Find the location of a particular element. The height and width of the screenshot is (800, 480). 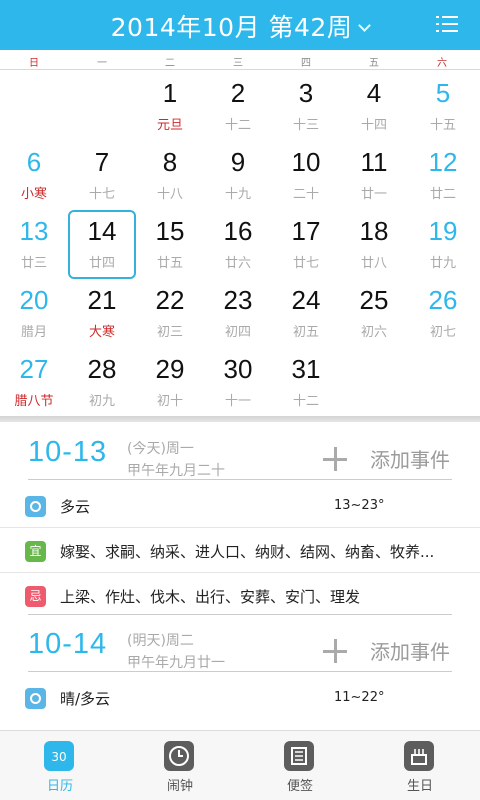

calendar-day: 25 初六 is located at coordinates (374, 313).